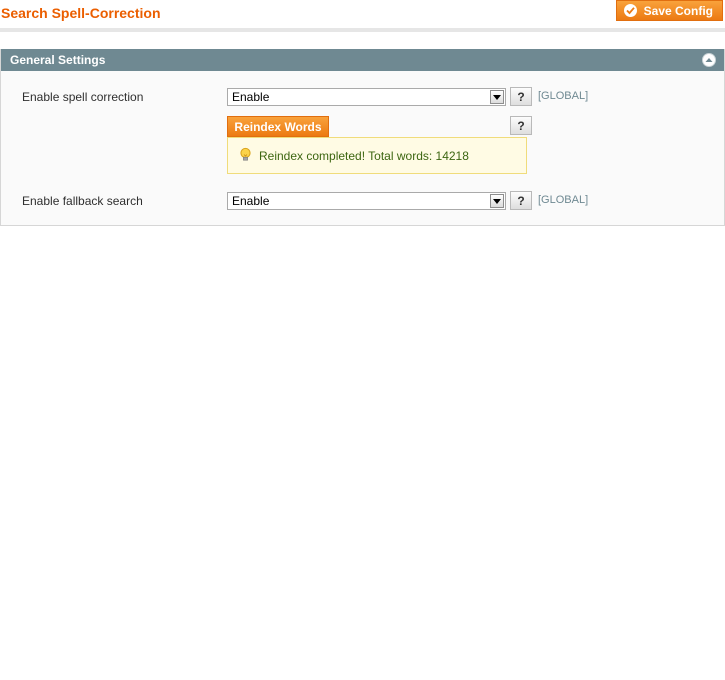 The height and width of the screenshot is (680, 725). I want to click on page-title: Search Spell-Correction, so click(81, 13).